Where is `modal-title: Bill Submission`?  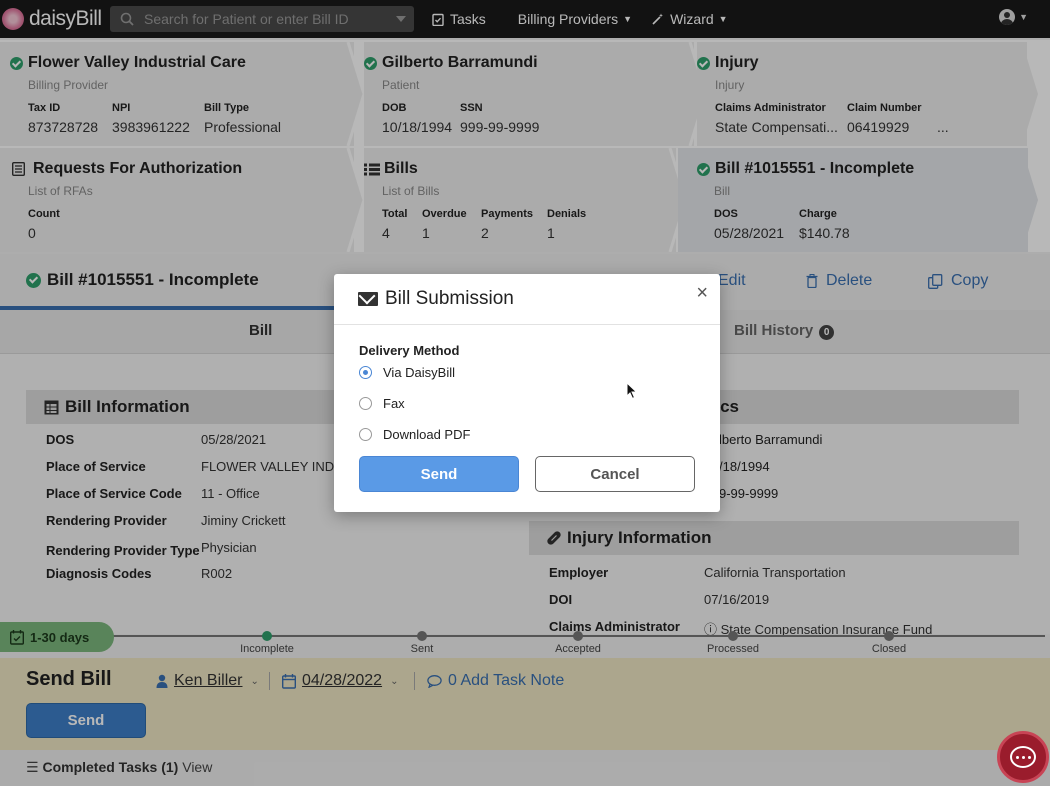 modal-title: Bill Submission is located at coordinates (449, 298).